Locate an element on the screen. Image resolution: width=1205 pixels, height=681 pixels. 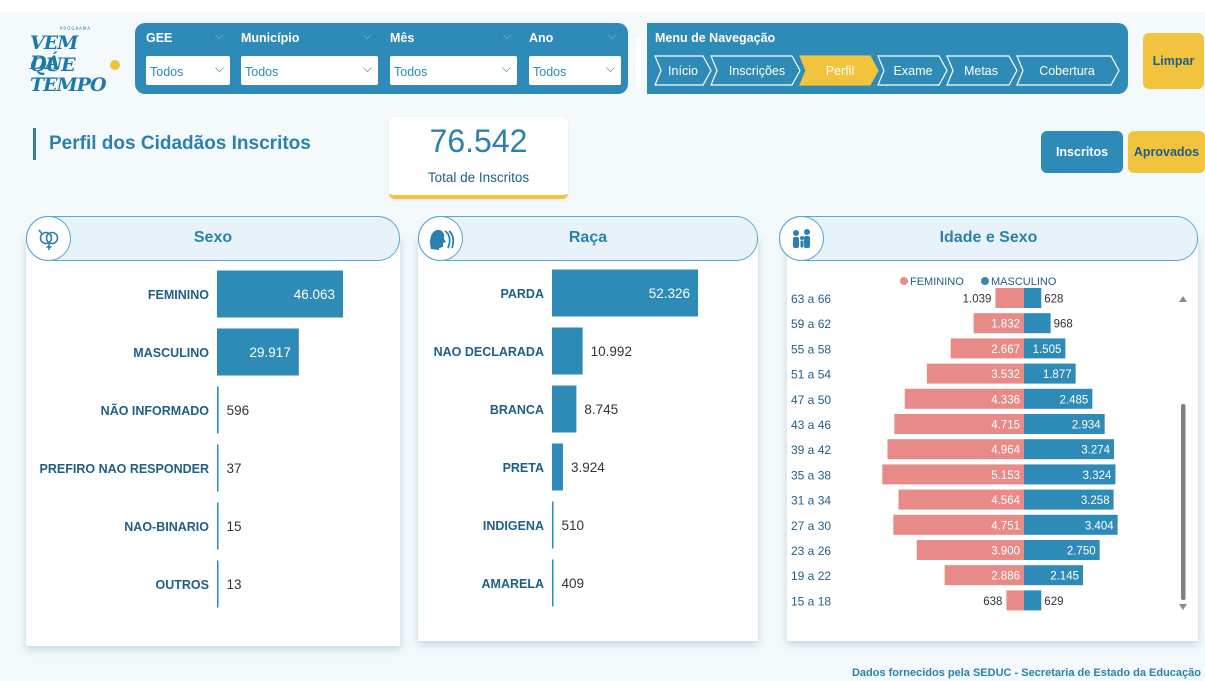
nav-item-label: Metas is located at coordinates (981, 71).